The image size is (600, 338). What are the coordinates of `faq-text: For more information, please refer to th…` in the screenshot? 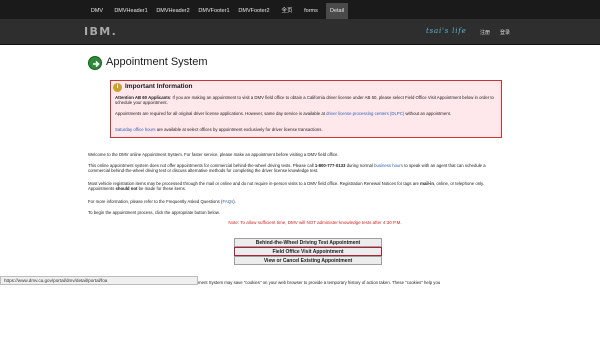 It's located at (295, 201).